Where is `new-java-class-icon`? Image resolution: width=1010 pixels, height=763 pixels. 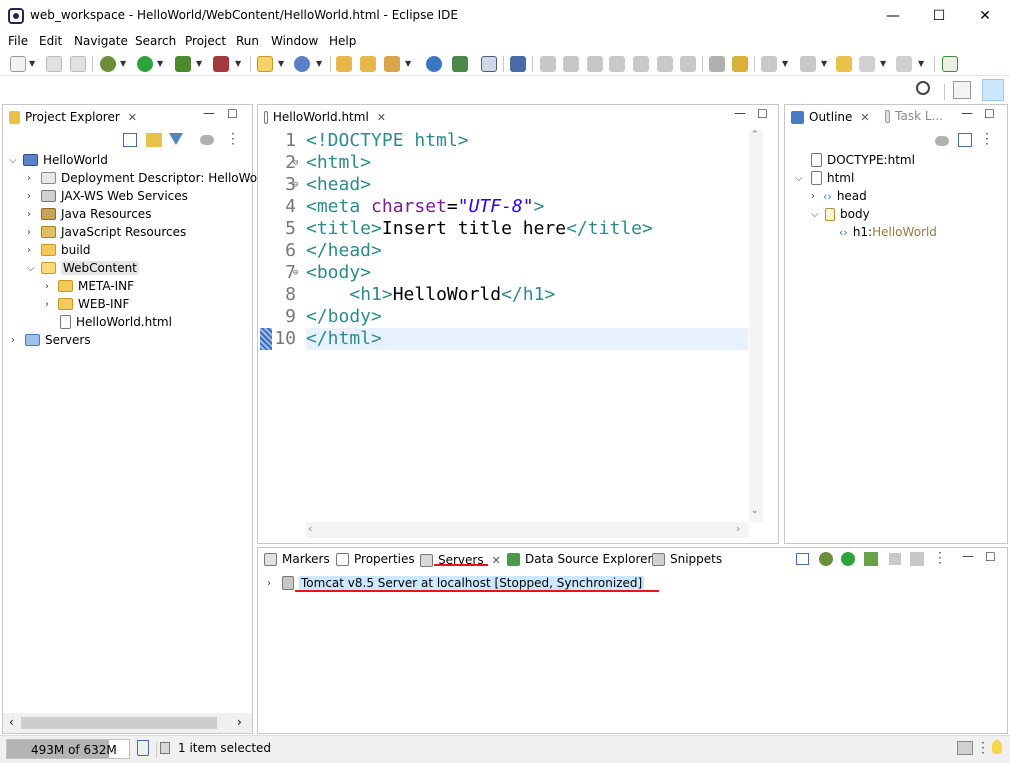
new-java-class-icon is located at coordinates (302, 64).